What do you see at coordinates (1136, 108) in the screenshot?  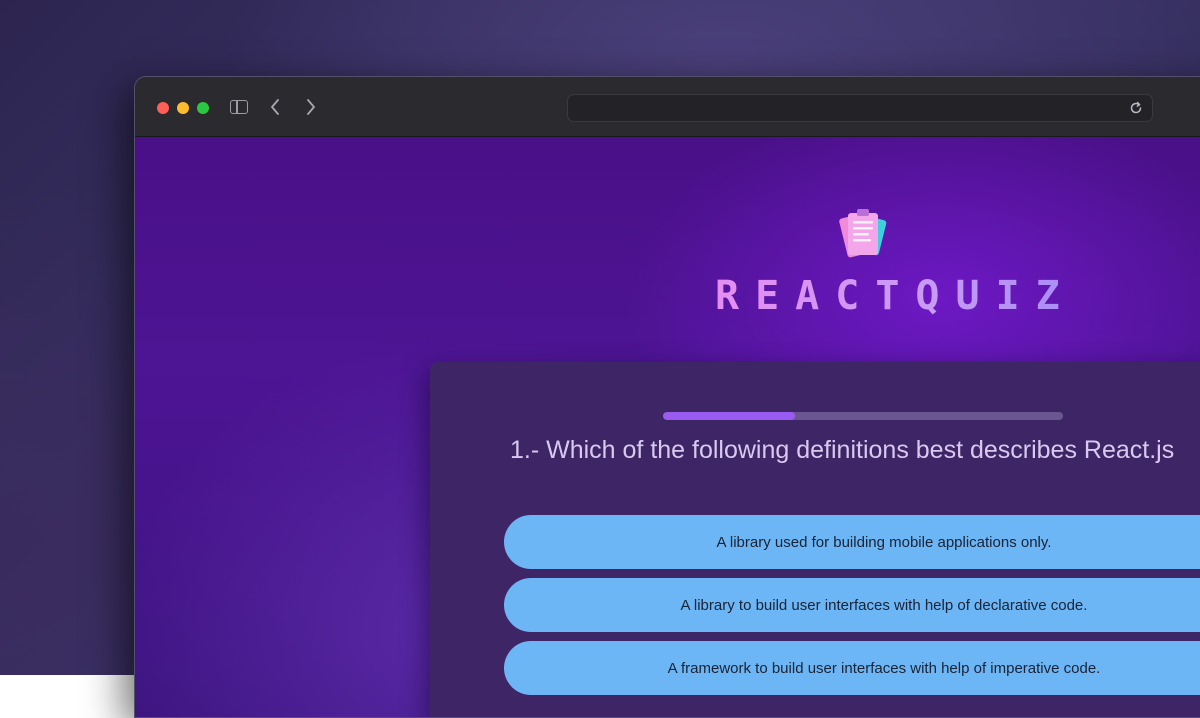 I see `reload-icon` at bounding box center [1136, 108].